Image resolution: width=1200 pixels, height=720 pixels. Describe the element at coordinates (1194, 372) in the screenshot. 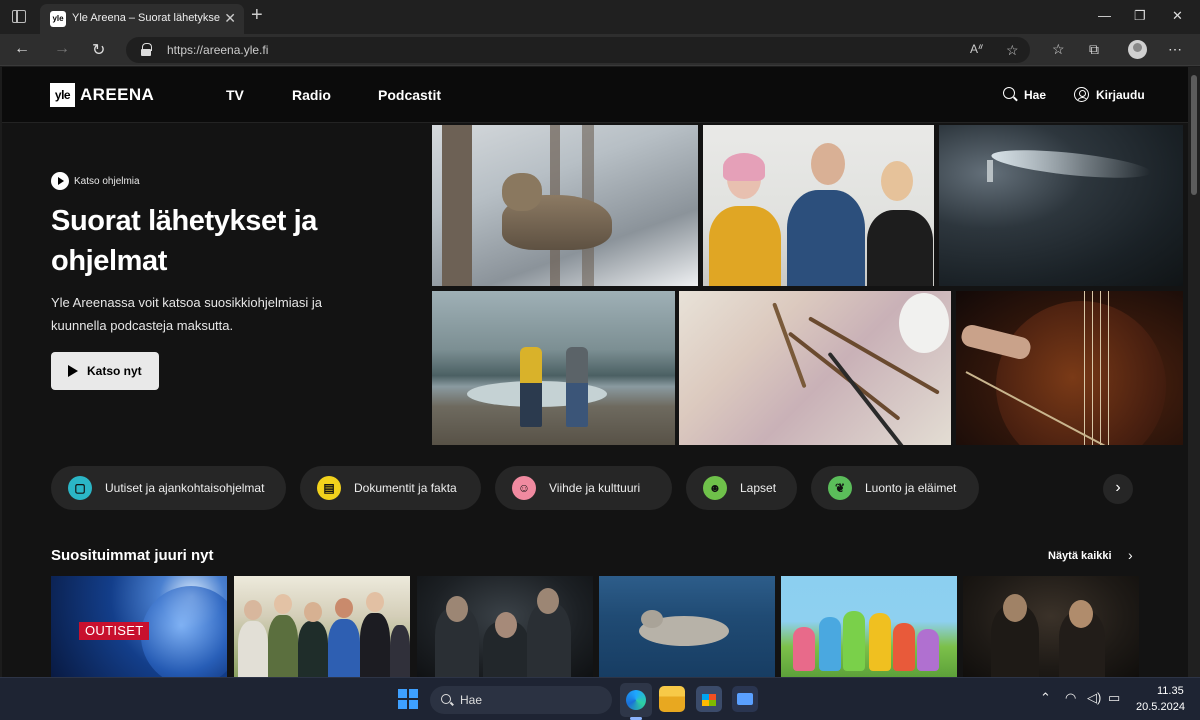

I see `page-scrollbar` at that location.